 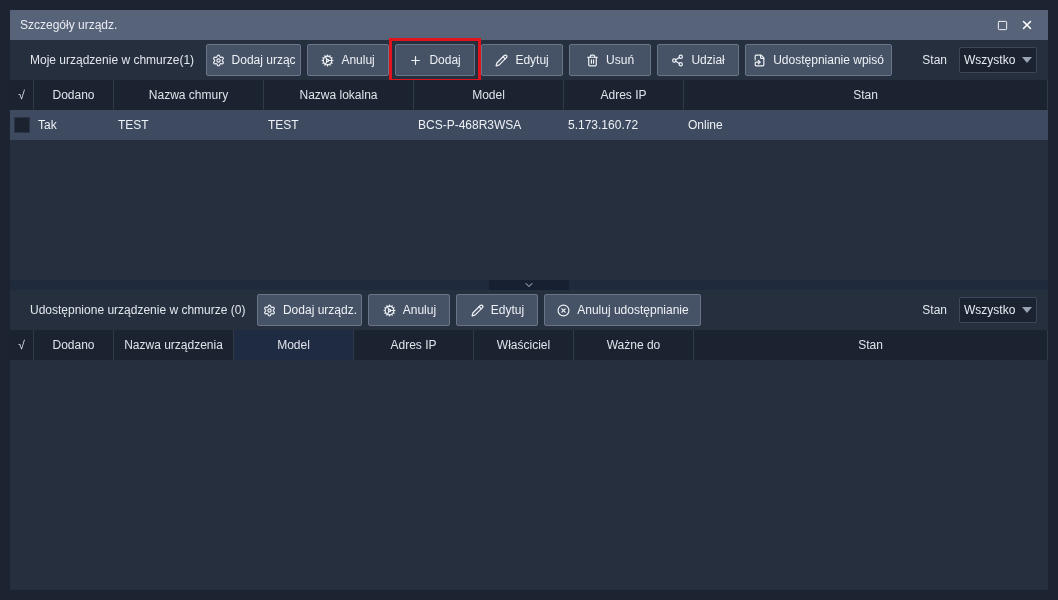 What do you see at coordinates (819, 60) in the screenshot?
I see `toolbar-button: Udostępnianie wpisó` at bounding box center [819, 60].